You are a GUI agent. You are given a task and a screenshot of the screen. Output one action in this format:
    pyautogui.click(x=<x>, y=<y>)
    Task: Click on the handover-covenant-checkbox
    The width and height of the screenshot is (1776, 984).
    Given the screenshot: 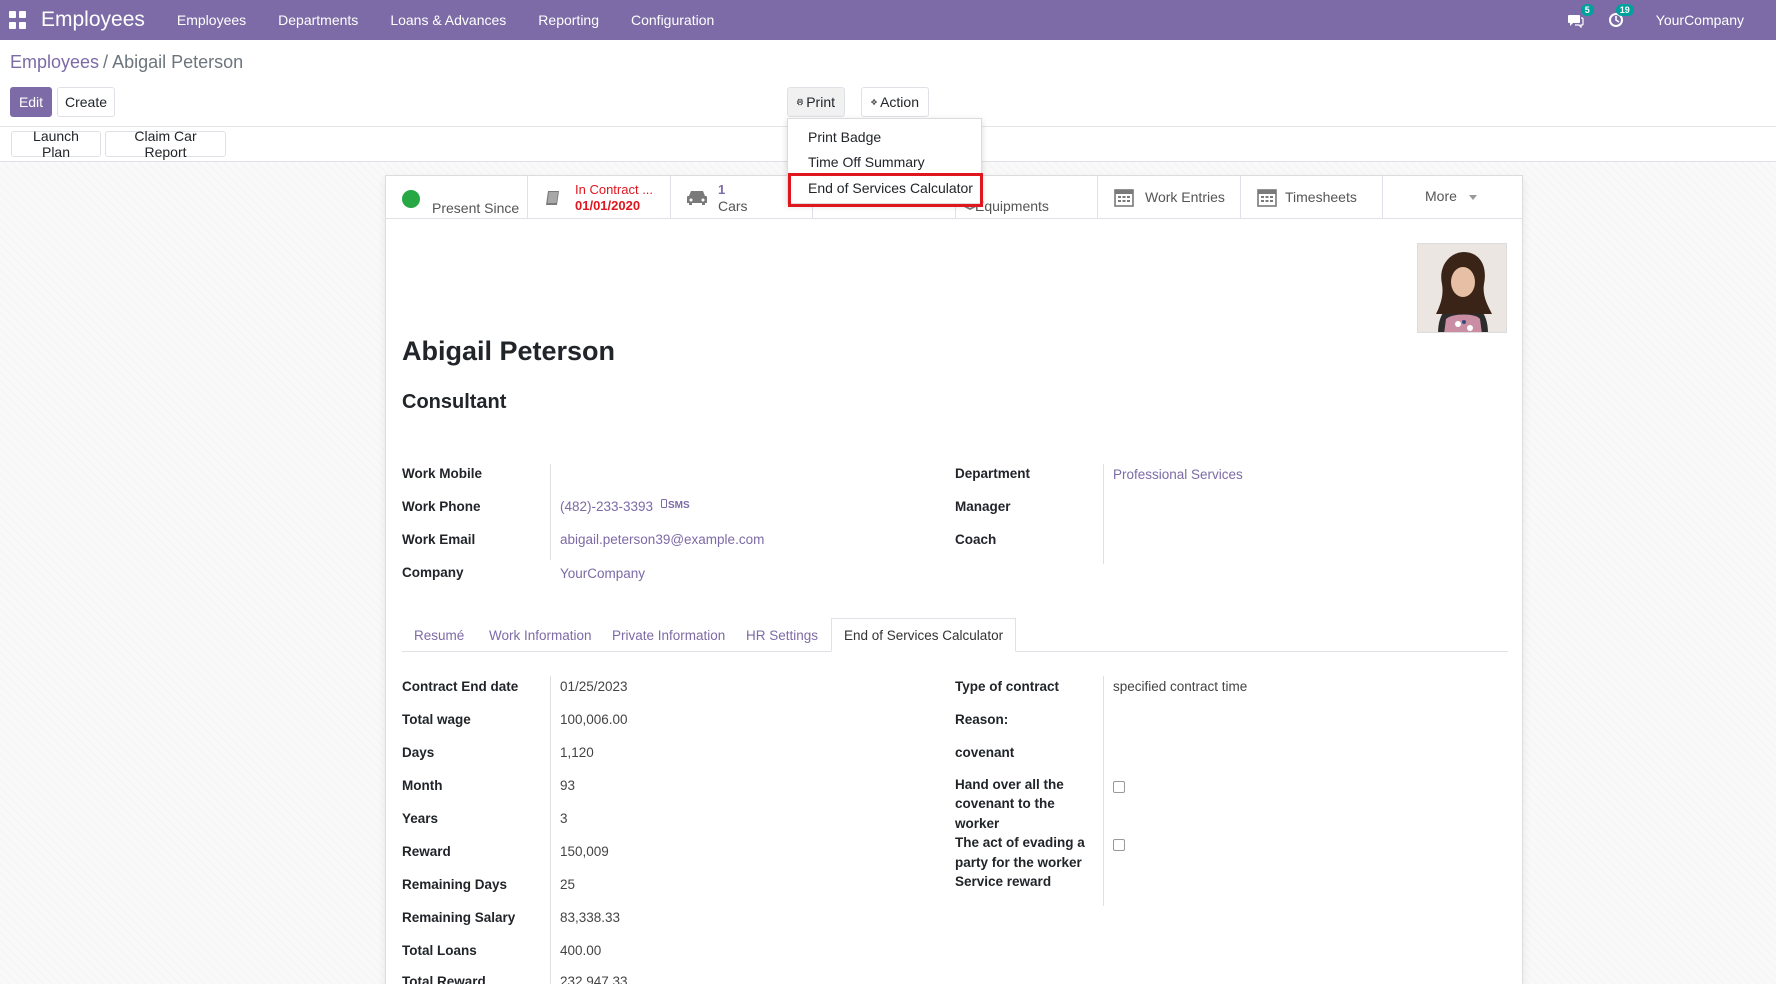 What is the action you would take?
    pyautogui.click(x=1119, y=787)
    